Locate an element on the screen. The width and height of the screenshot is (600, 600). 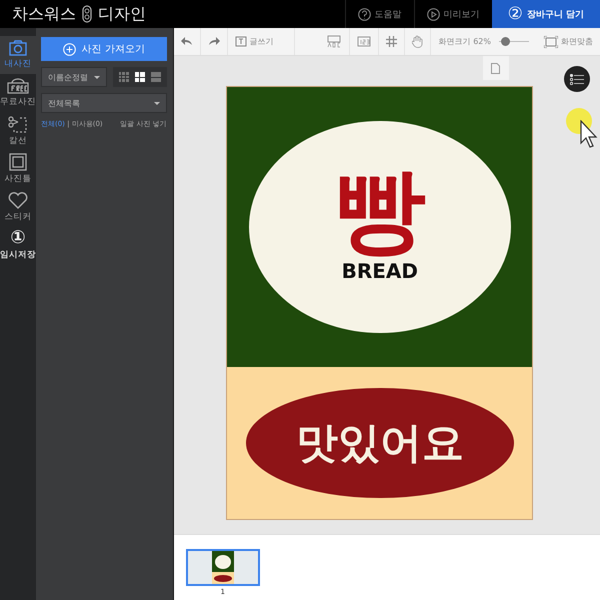
play-icon is located at coordinates (433, 14).